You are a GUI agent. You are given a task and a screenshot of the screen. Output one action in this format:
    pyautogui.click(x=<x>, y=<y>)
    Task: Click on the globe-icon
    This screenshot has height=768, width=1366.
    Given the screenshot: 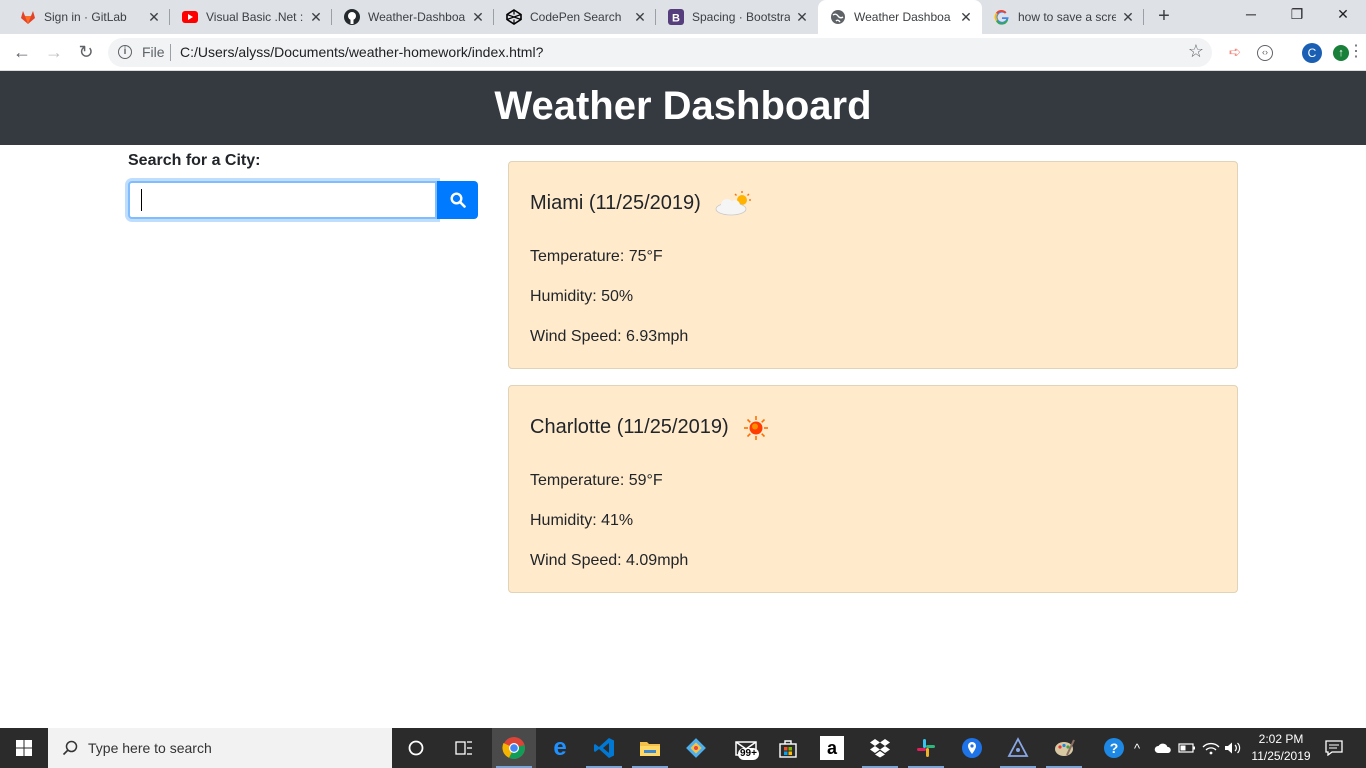 What is the action you would take?
    pyautogui.click(x=838, y=17)
    